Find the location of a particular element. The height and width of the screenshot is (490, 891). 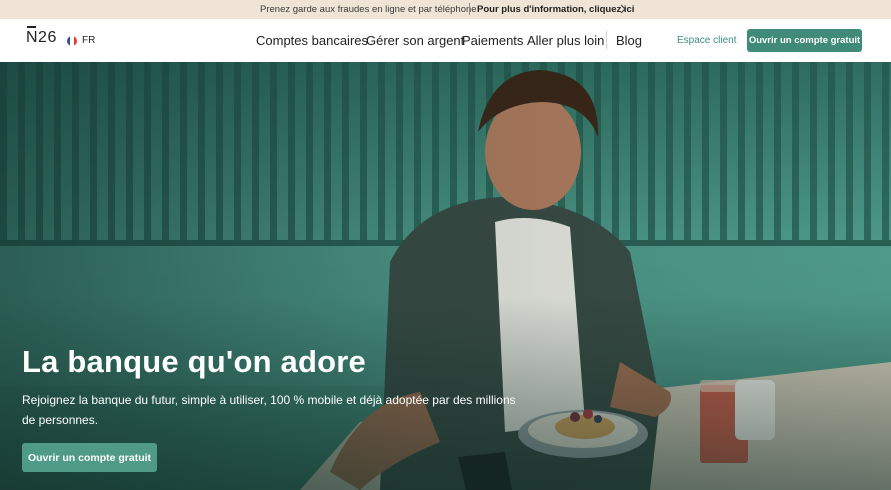

n26-logo: N26 is located at coordinates (41, 36).